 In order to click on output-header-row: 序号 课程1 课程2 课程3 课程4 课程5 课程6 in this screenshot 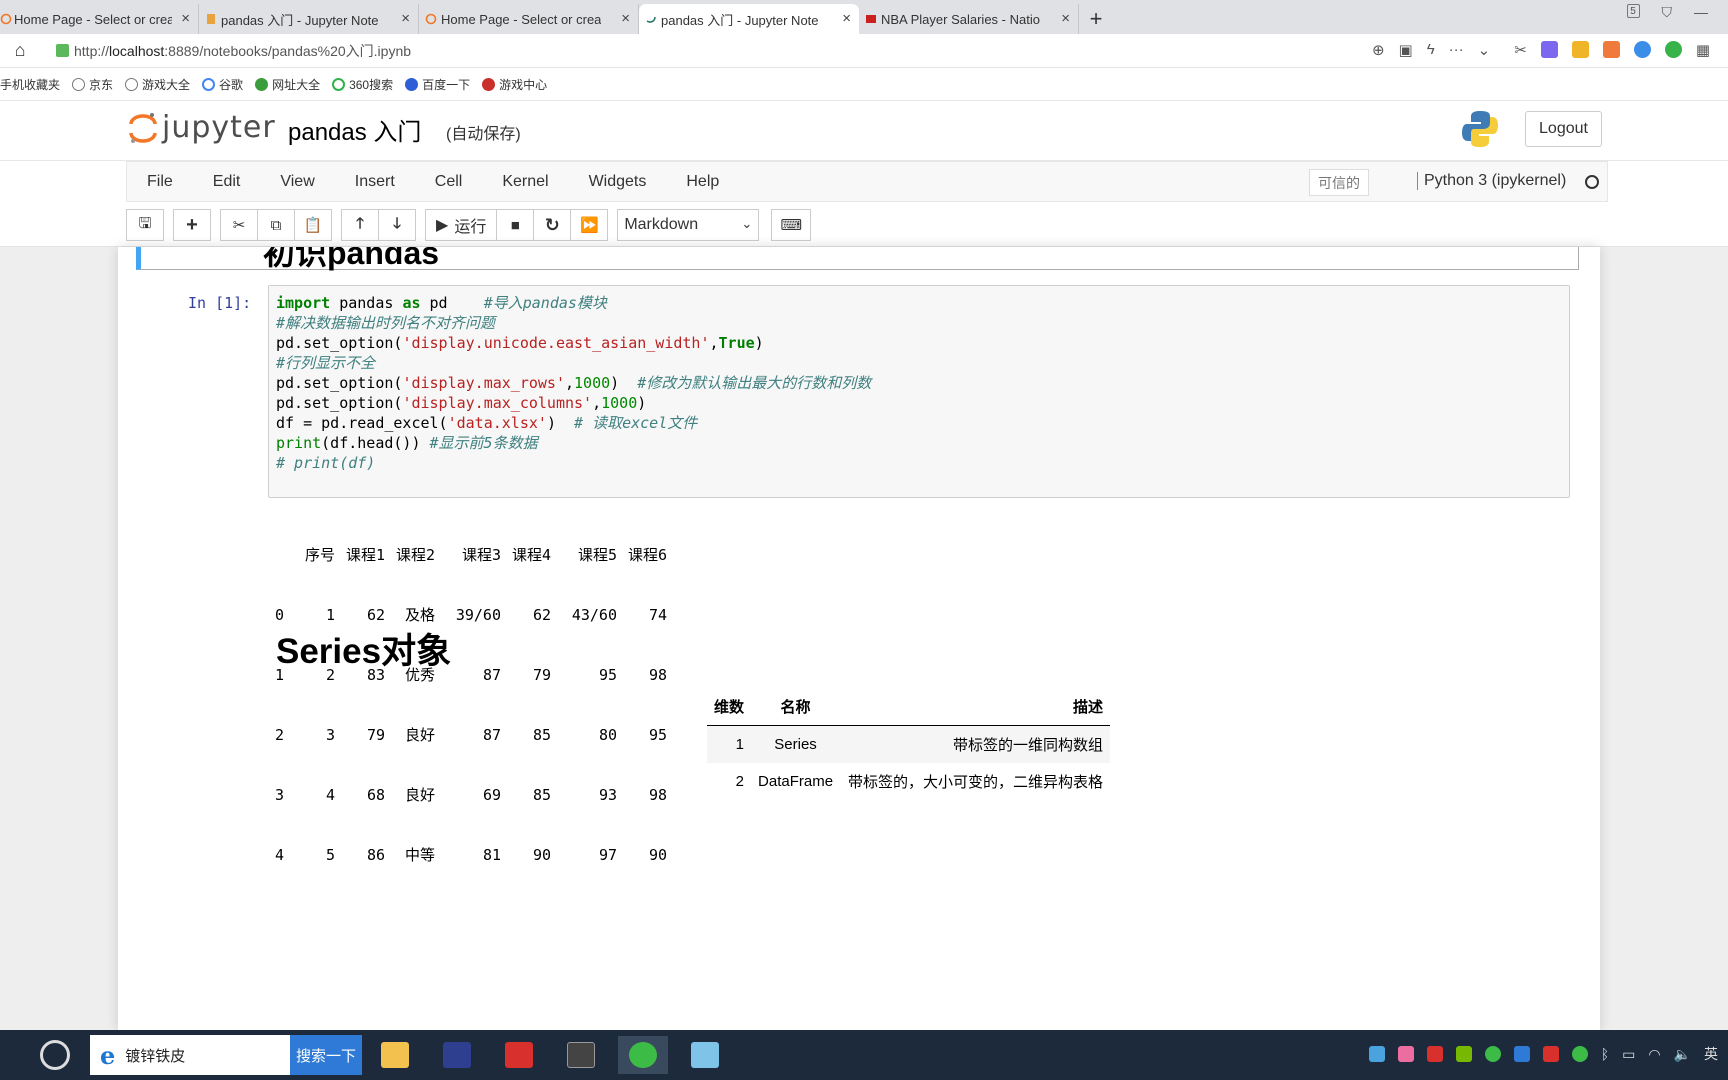, I will do `click(485, 555)`.